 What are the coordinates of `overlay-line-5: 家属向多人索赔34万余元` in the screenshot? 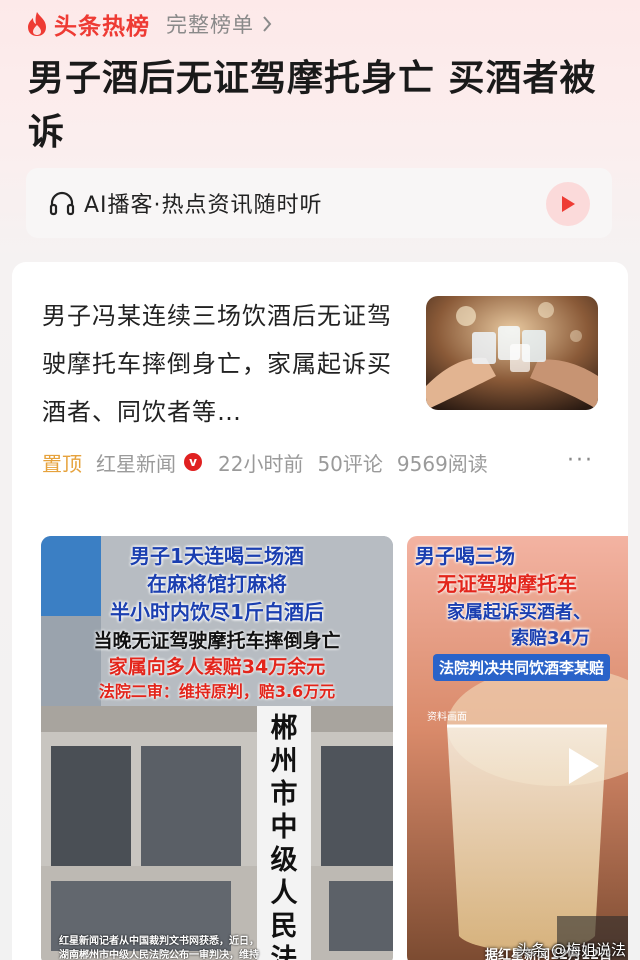 It's located at (217, 667).